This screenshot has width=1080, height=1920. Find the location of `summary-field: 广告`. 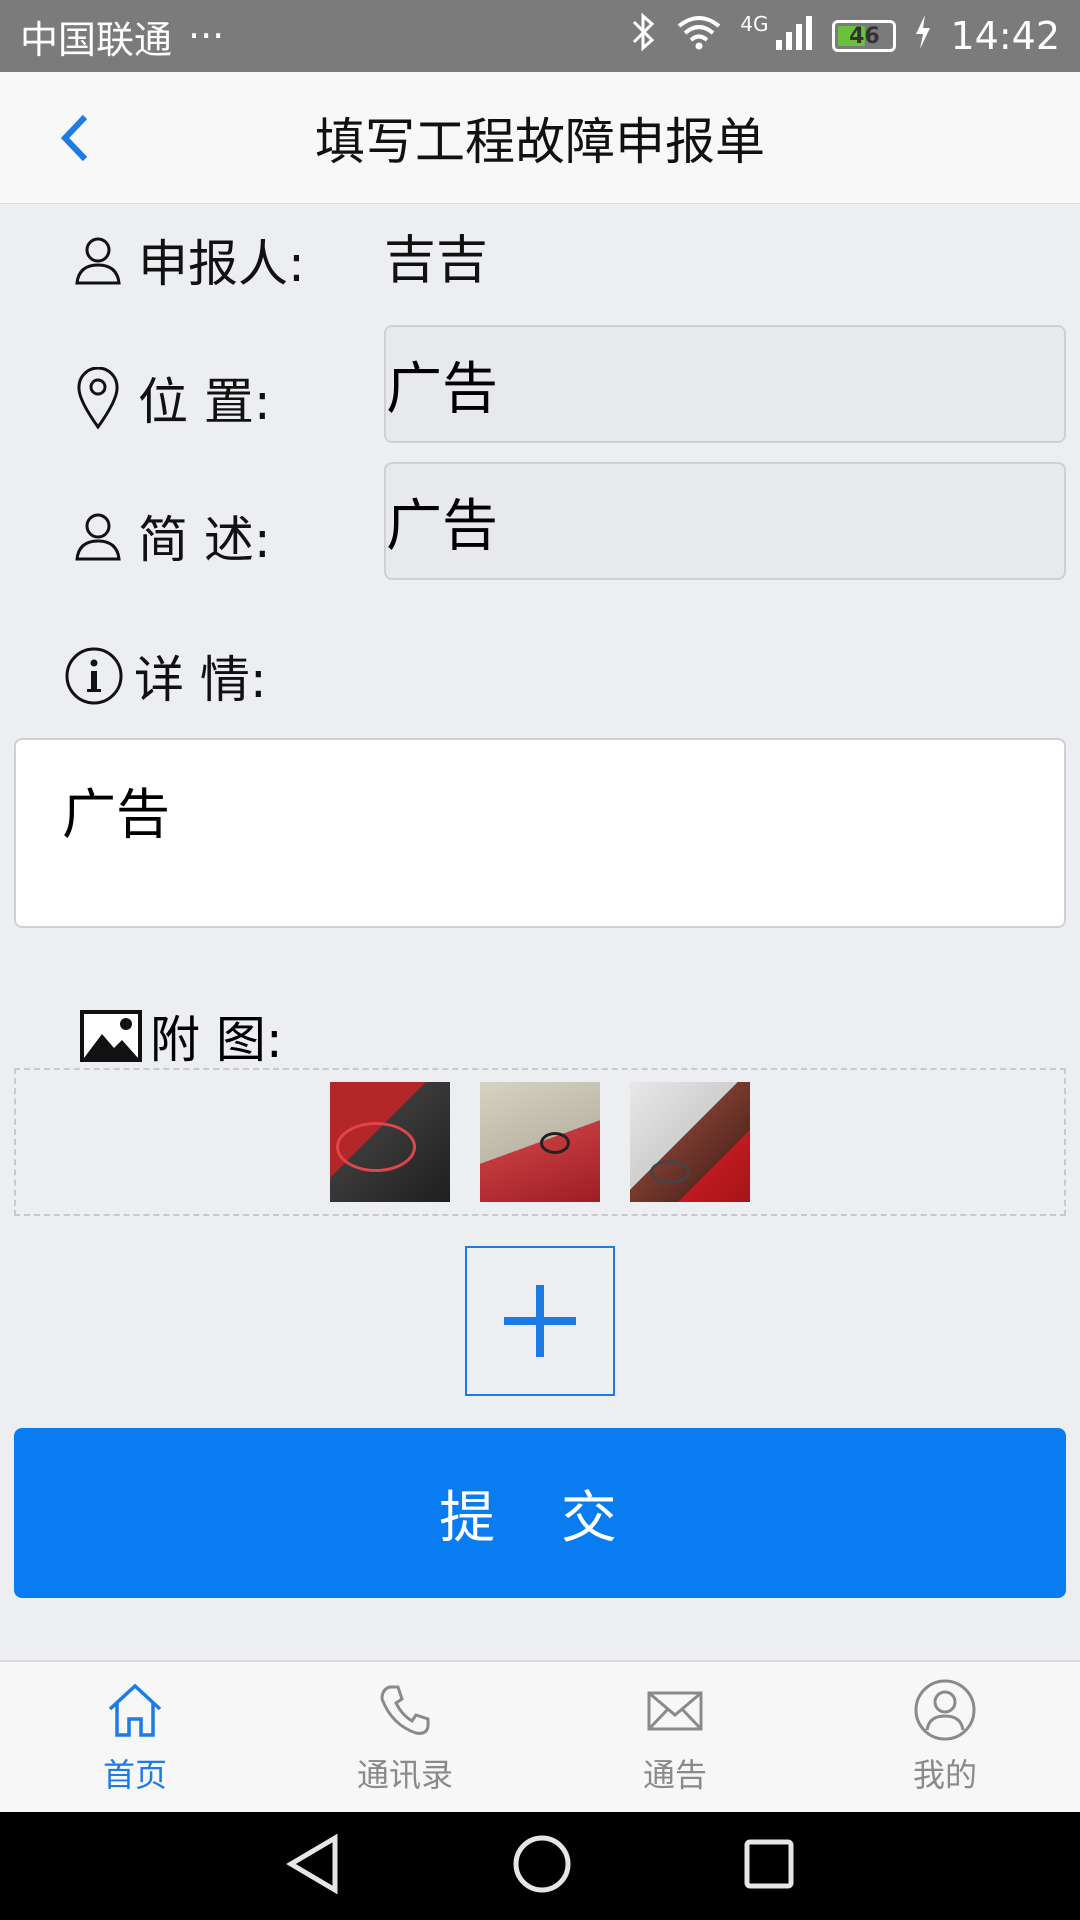

summary-field: 广告 is located at coordinates (725, 521).